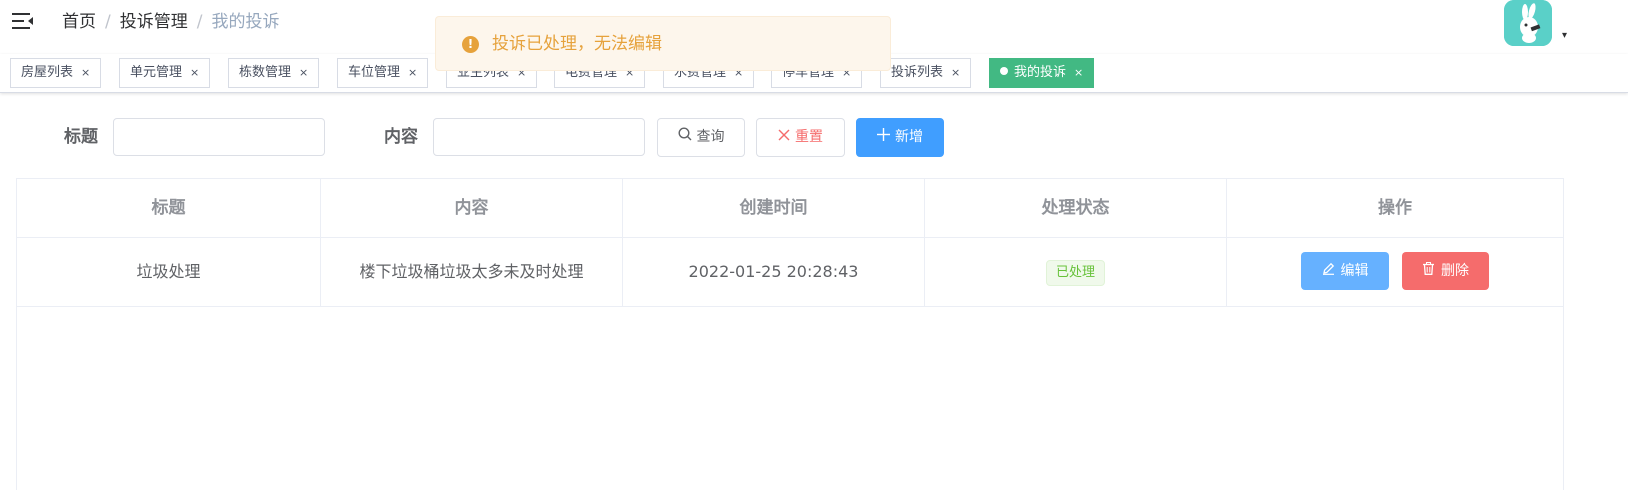  I want to click on column-header-actions: 操作, so click(1395, 208).